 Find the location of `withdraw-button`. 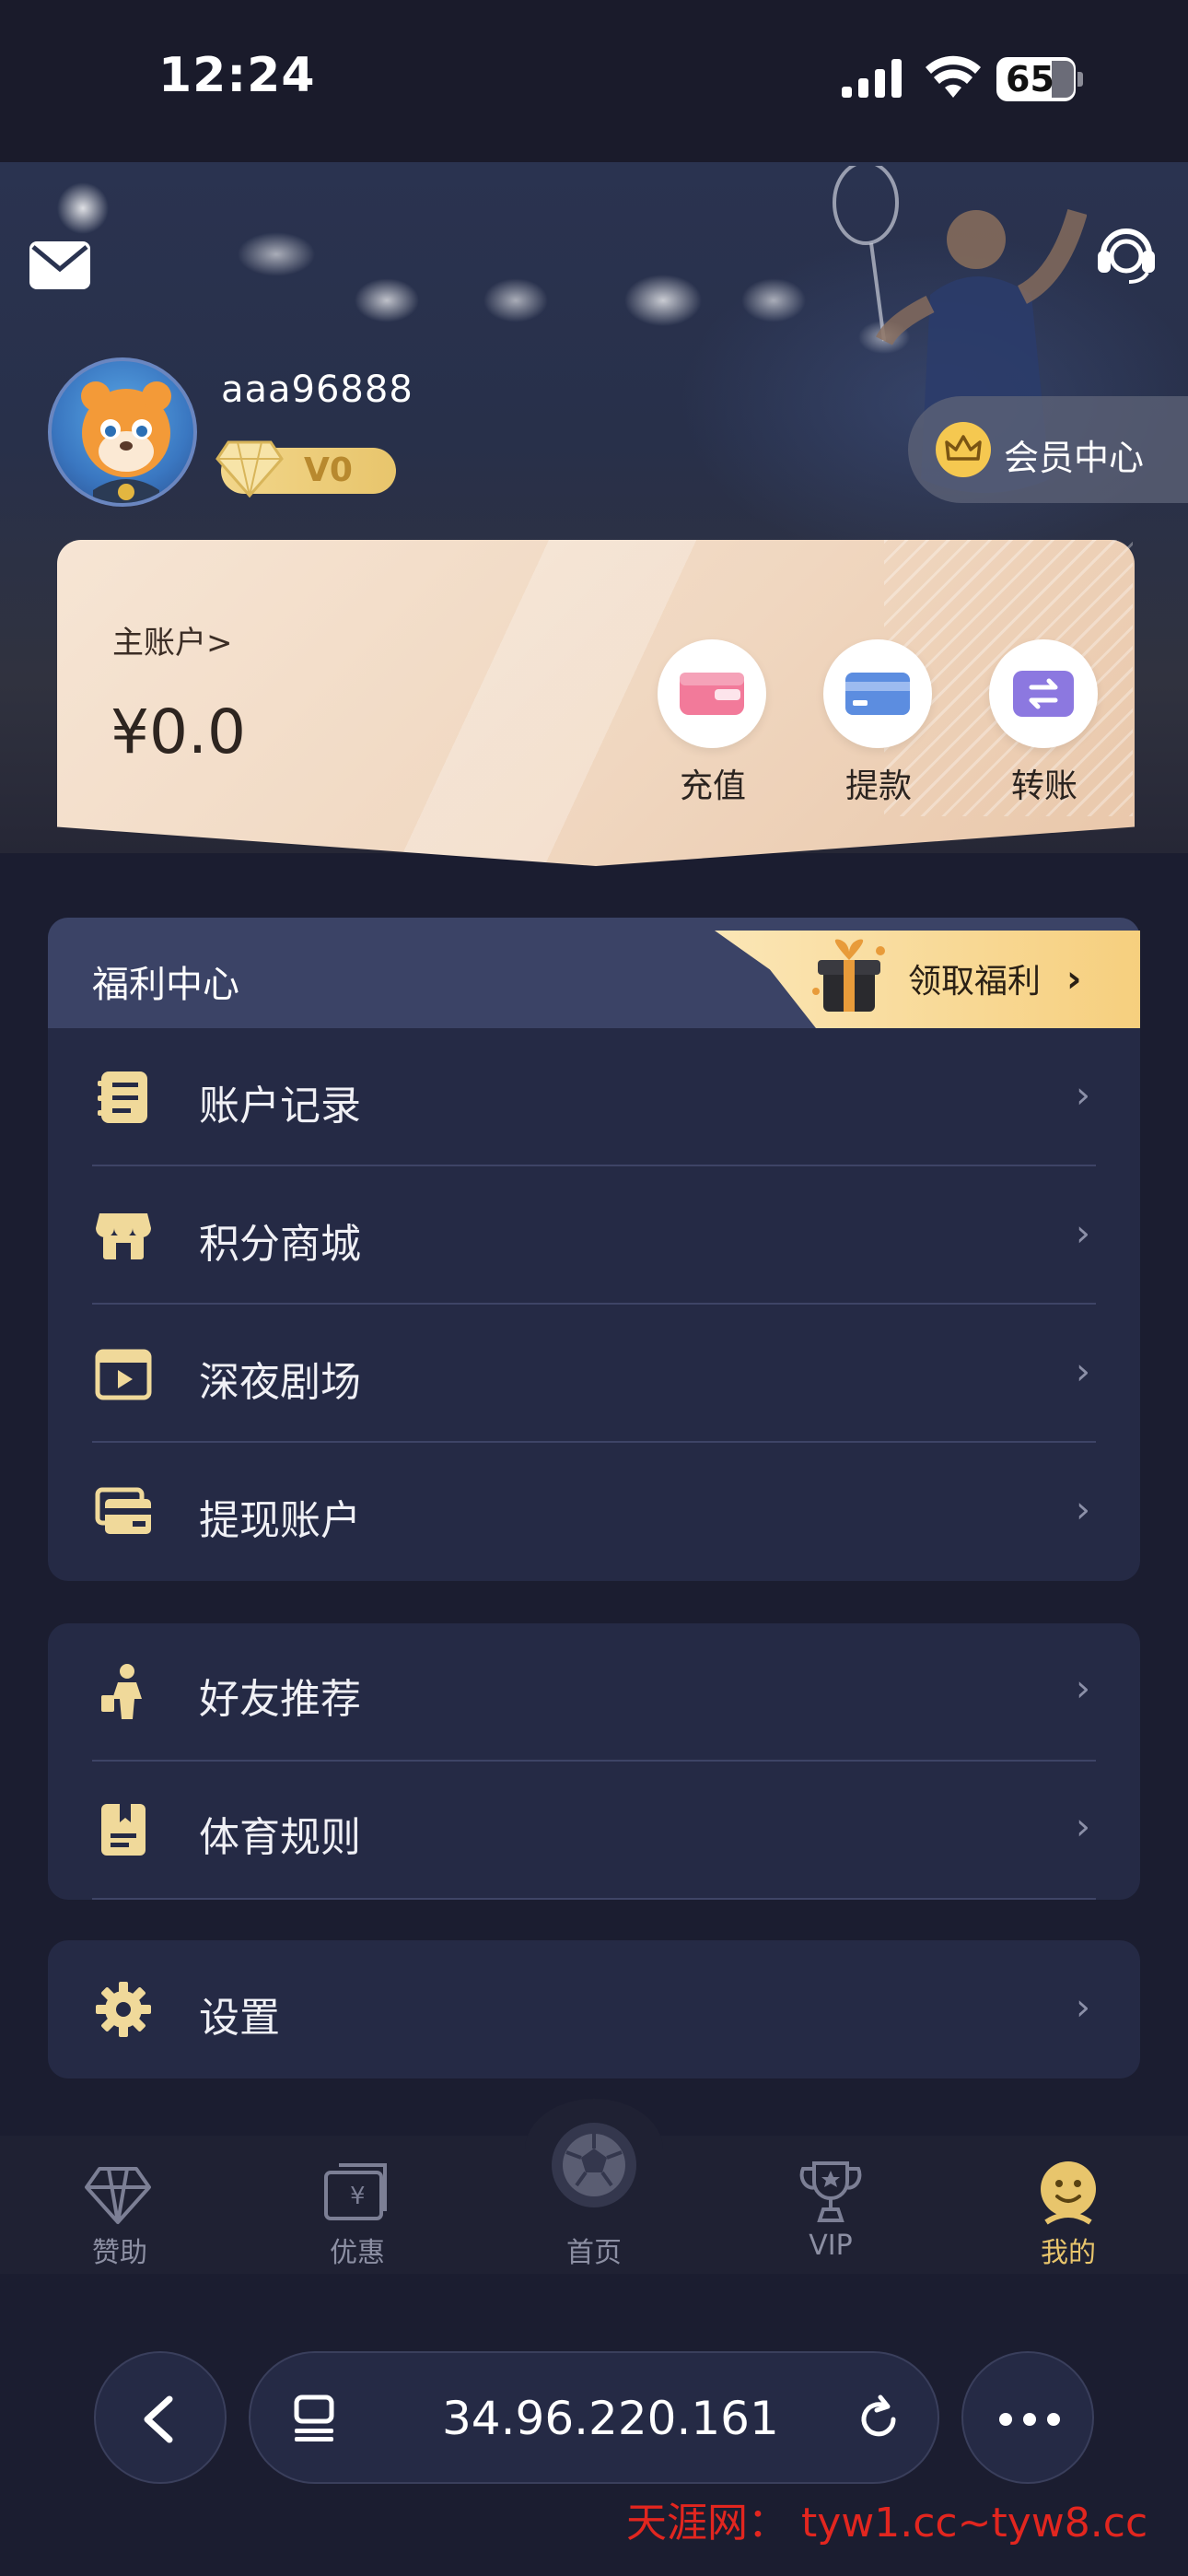

withdraw-button is located at coordinates (877, 693).